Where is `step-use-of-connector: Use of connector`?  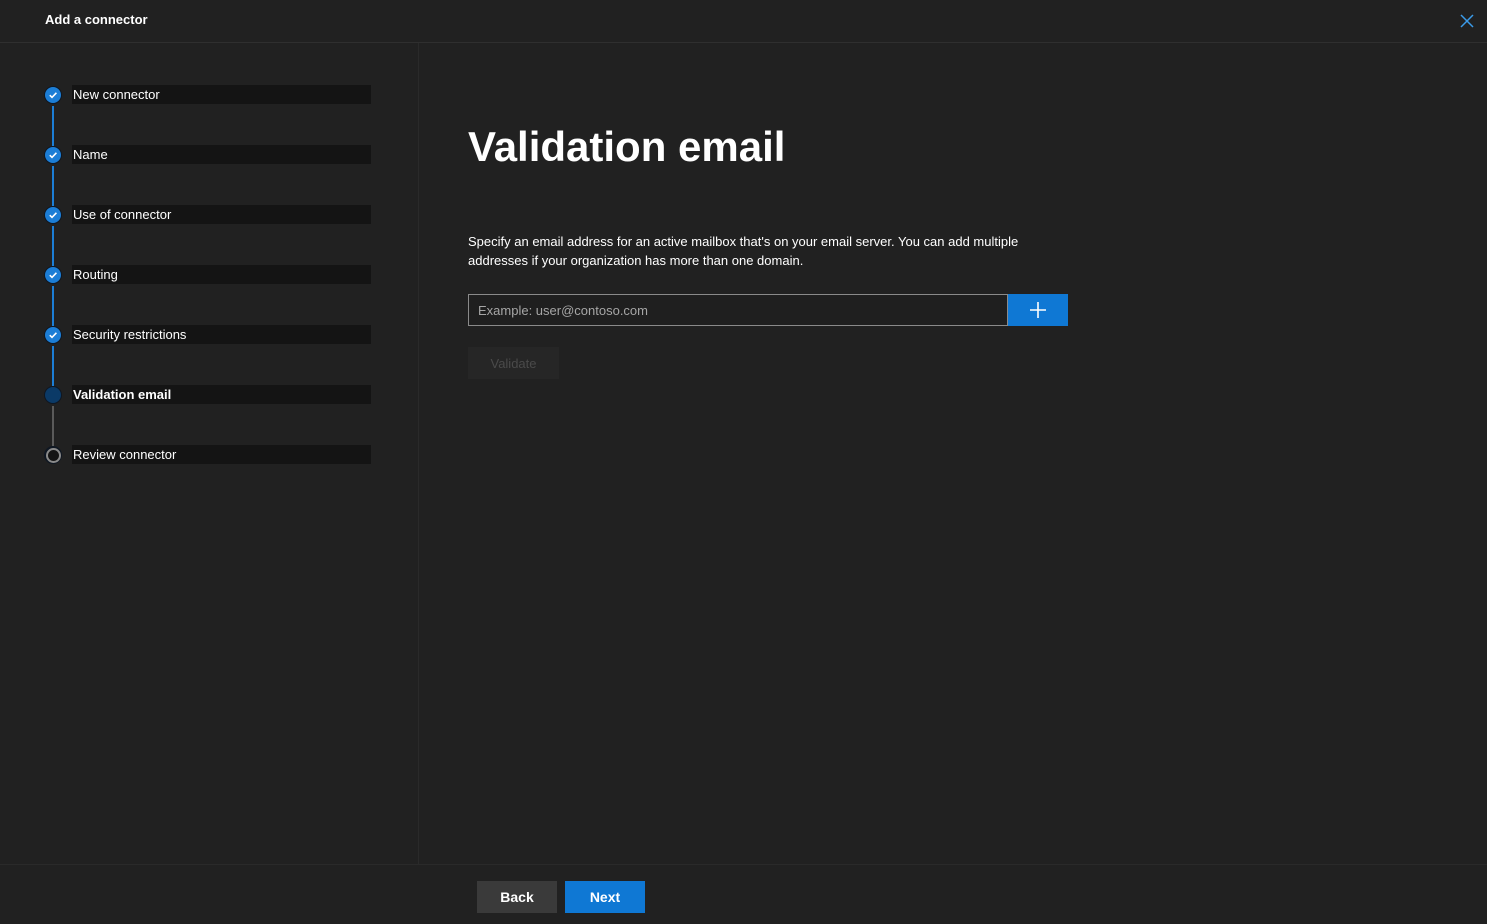
step-use-of-connector: Use of connector is located at coordinates (207, 215).